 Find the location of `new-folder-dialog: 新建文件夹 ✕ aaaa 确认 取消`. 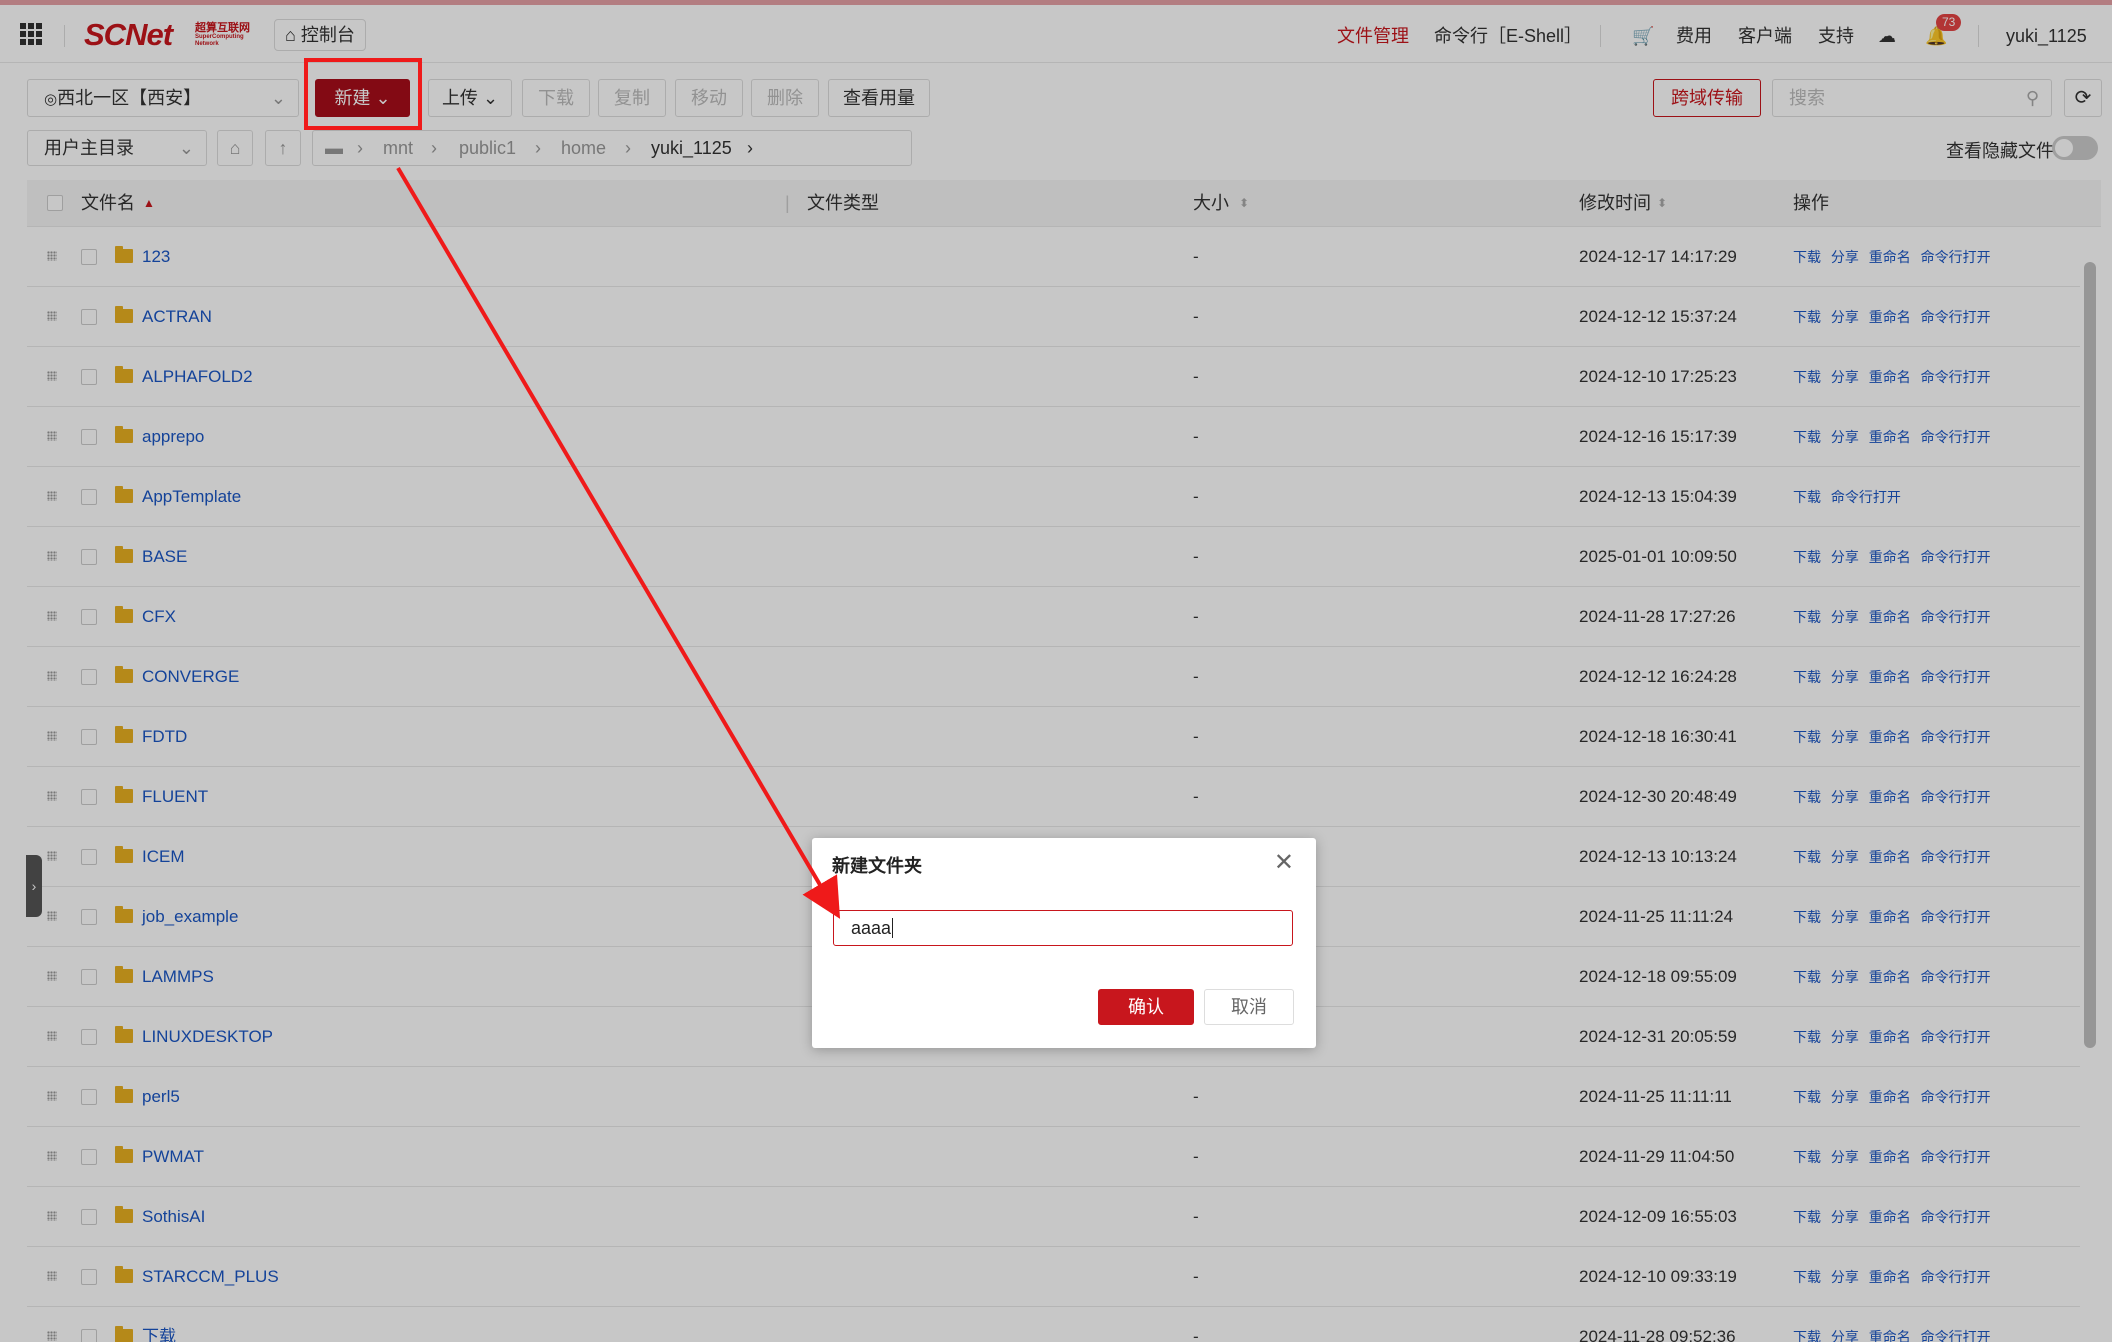

new-folder-dialog: 新建文件夹 ✕ aaaa 确认 取消 is located at coordinates (1064, 943).